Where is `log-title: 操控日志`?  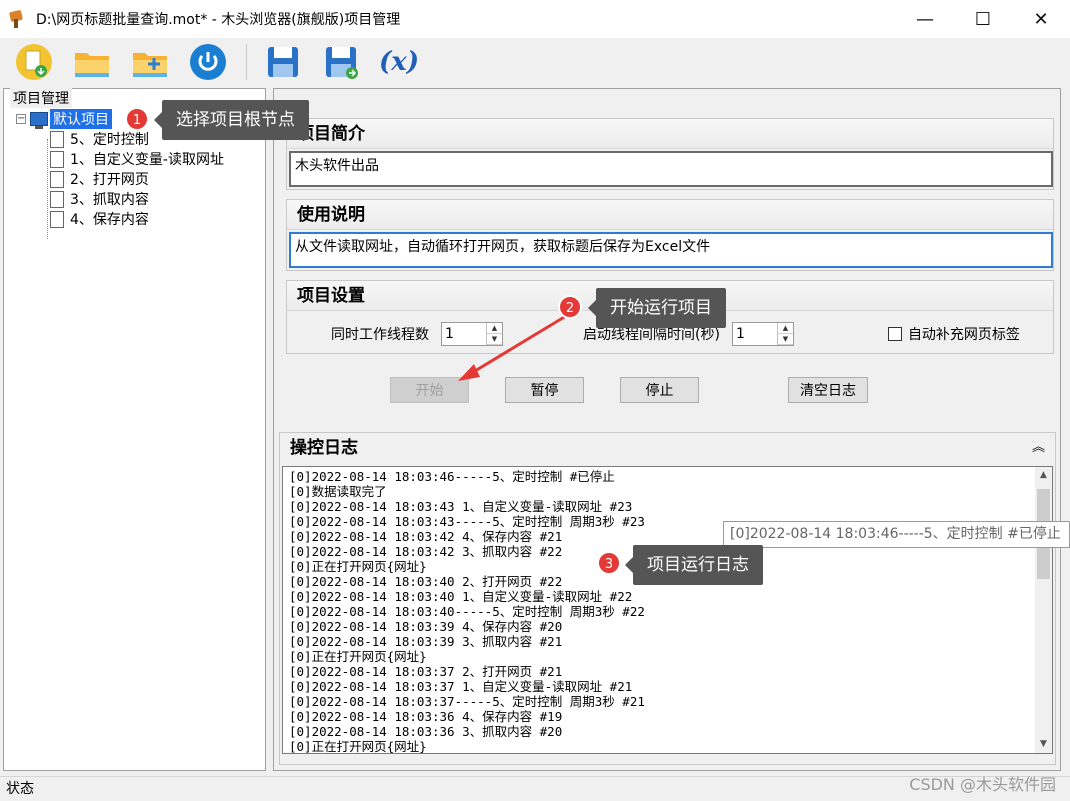
log-title: 操控日志 is located at coordinates (324, 448).